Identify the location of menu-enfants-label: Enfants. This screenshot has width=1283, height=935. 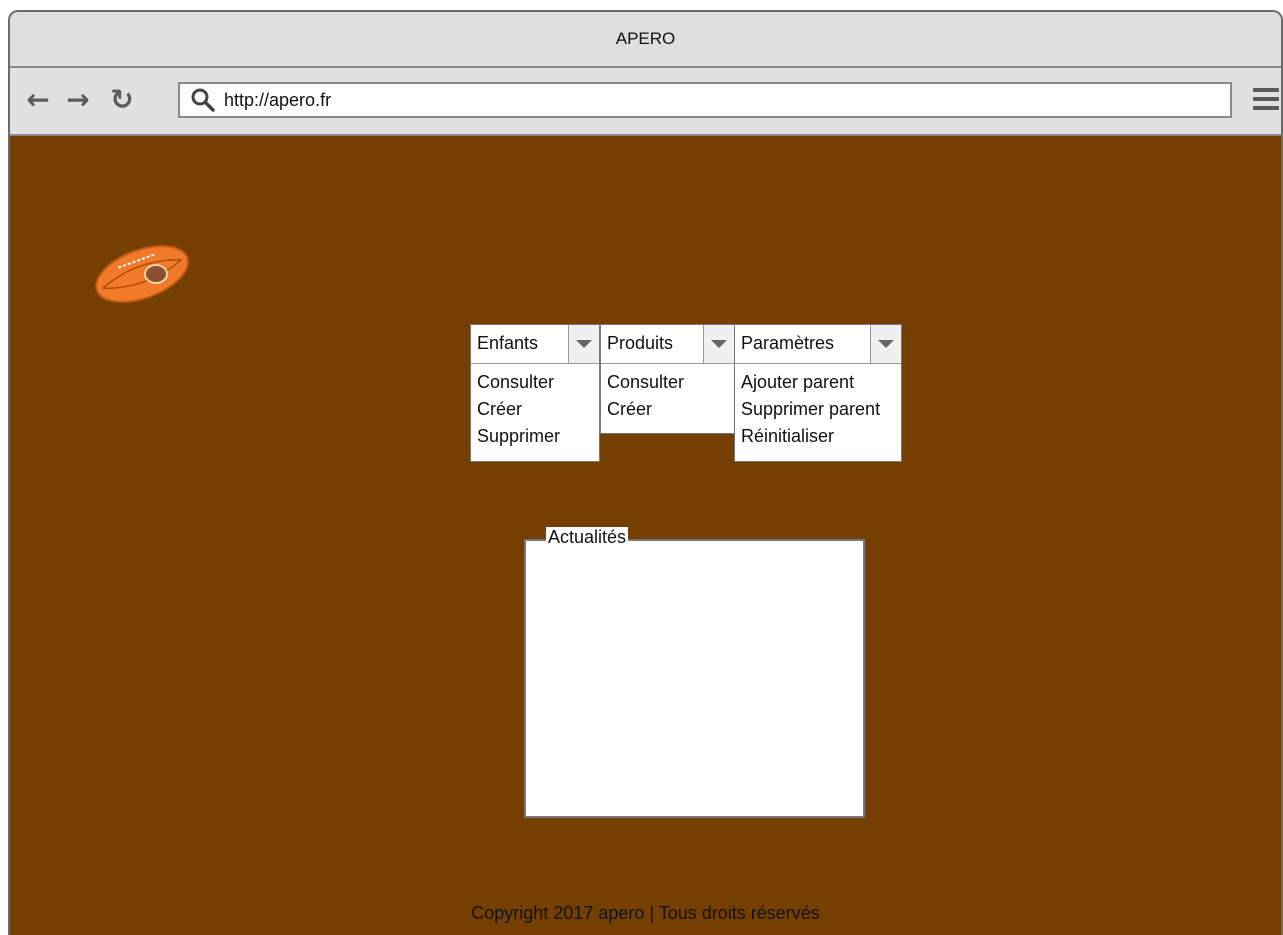
(519, 344).